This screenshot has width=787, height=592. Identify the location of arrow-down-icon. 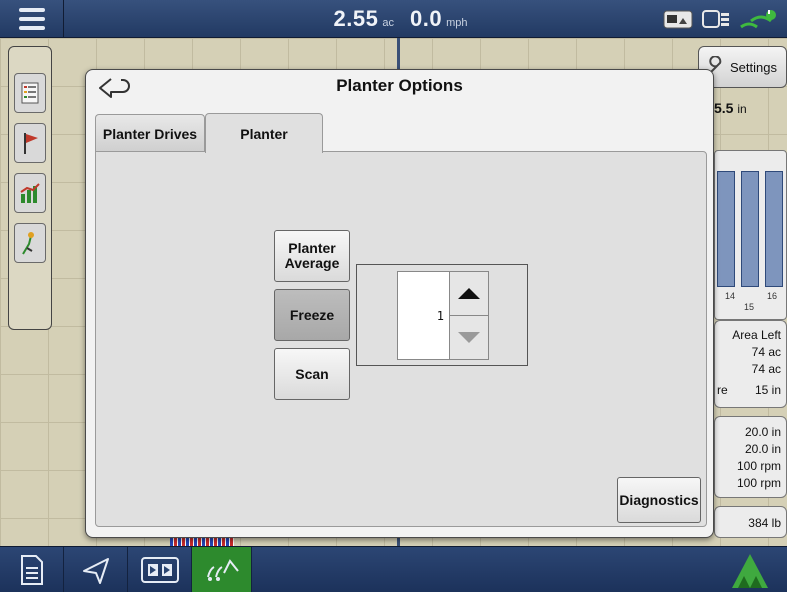
(469, 337).